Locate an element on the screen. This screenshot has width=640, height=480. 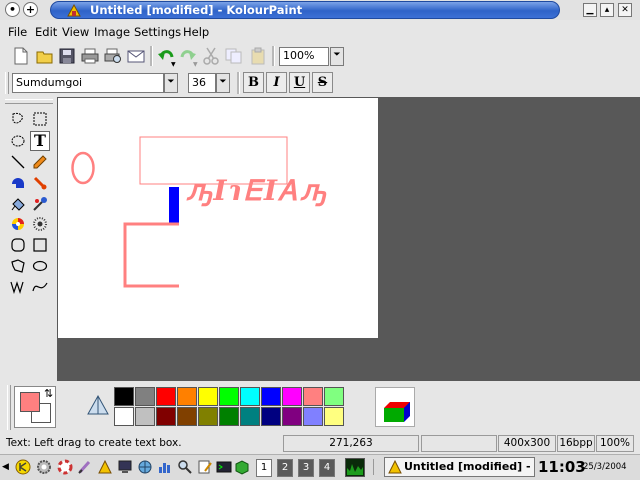
menu-image: Image is located at coordinates (112, 32).